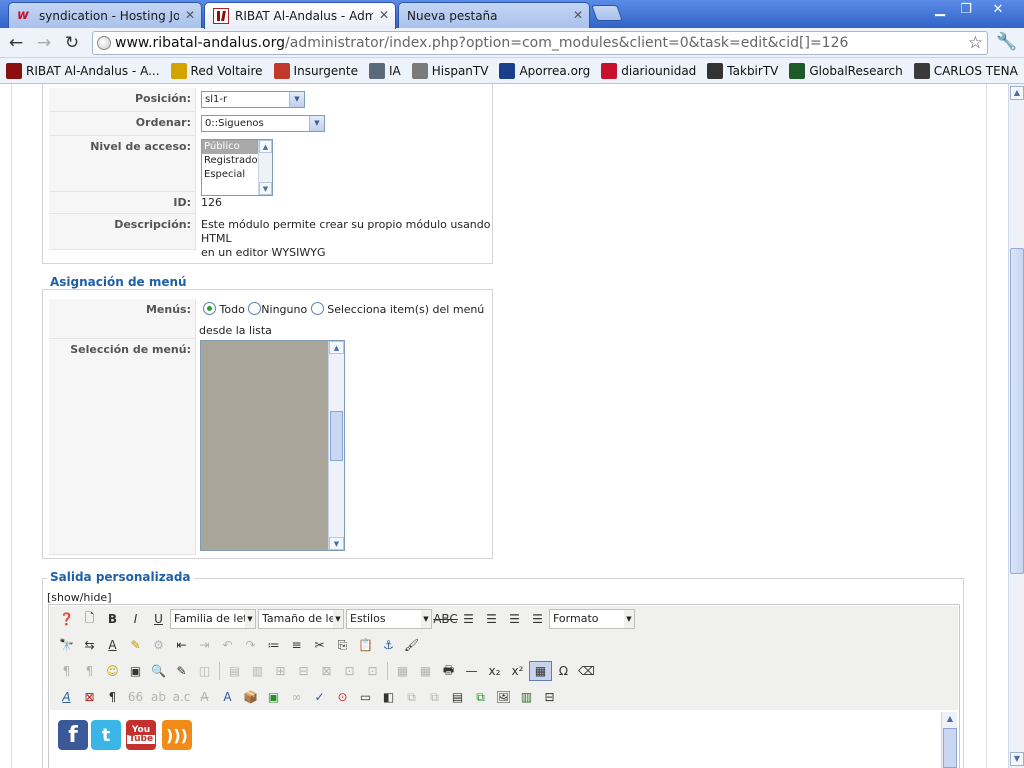  I want to click on insert-col-icon: ⊡, so click(349, 671).